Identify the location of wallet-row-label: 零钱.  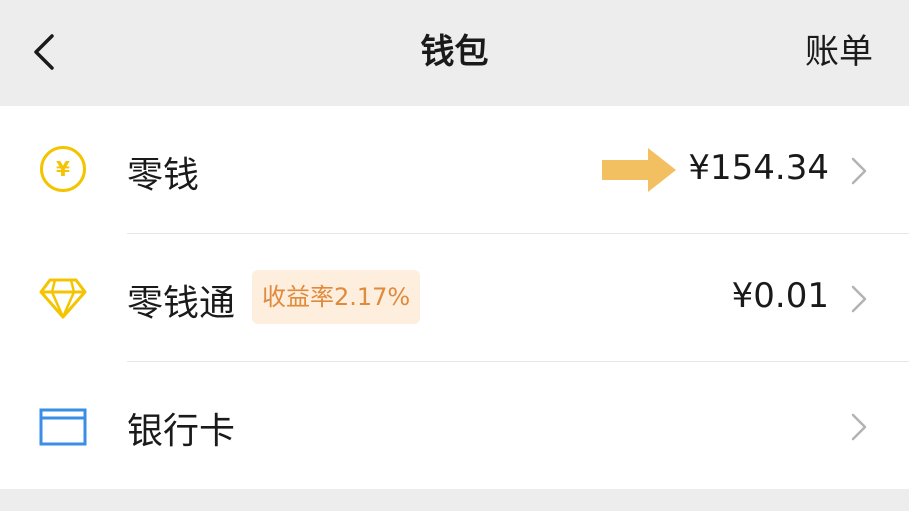
(163, 175).